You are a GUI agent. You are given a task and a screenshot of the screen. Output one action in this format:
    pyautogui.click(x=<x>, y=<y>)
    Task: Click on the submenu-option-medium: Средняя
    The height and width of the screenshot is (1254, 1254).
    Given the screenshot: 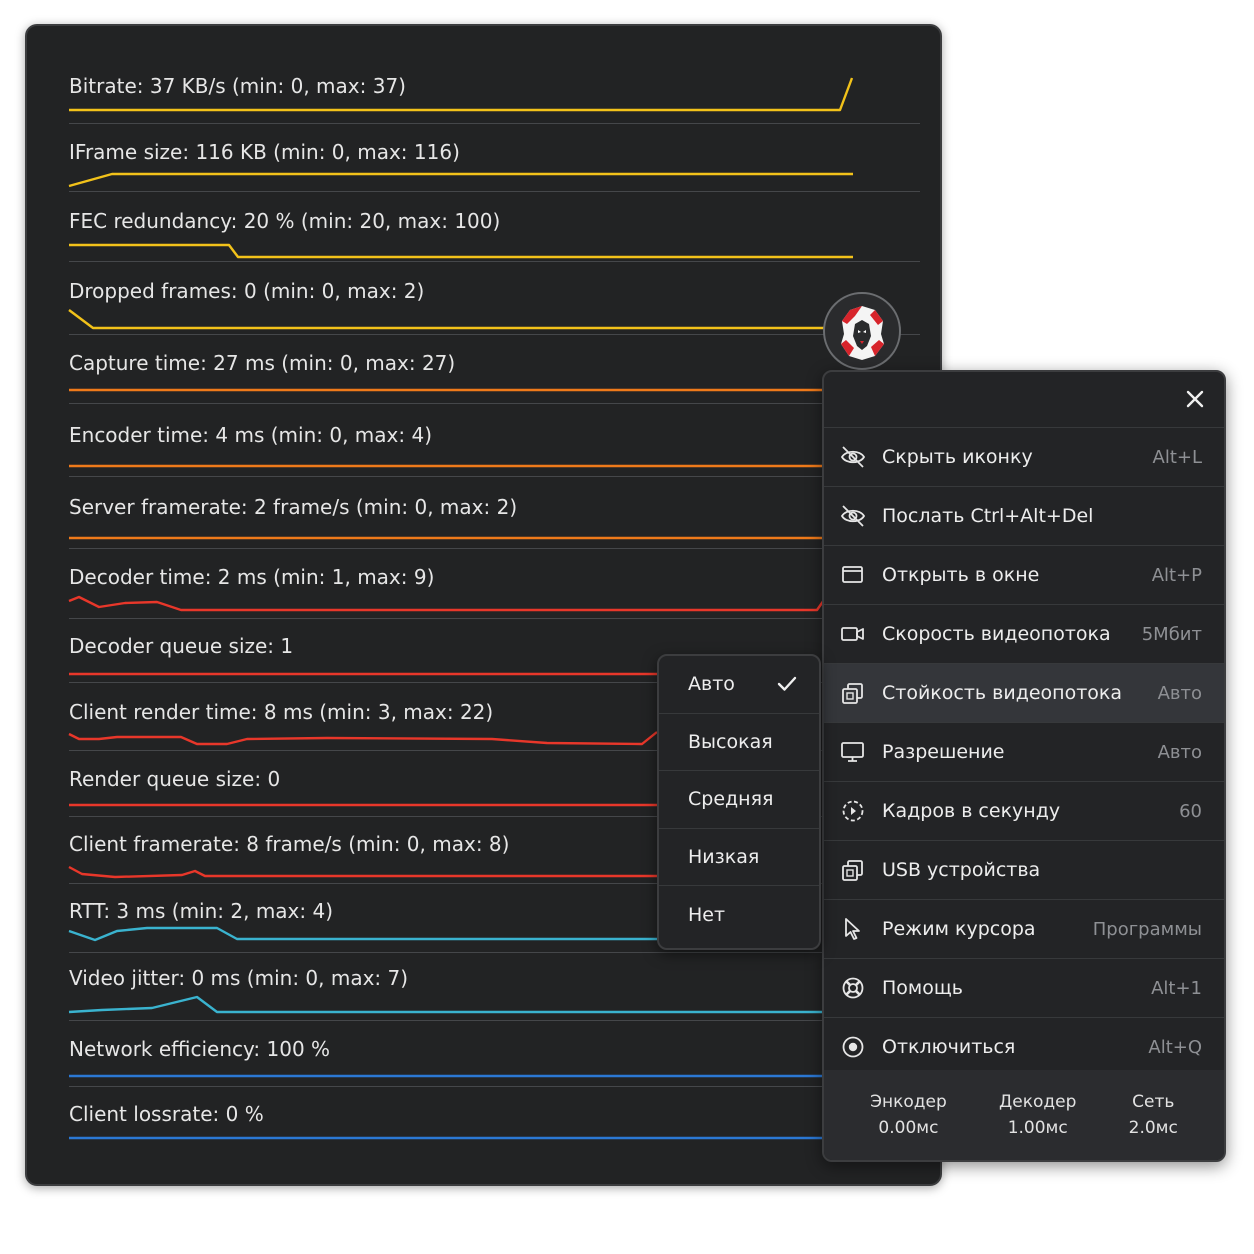 What is the action you would take?
    pyautogui.click(x=739, y=800)
    